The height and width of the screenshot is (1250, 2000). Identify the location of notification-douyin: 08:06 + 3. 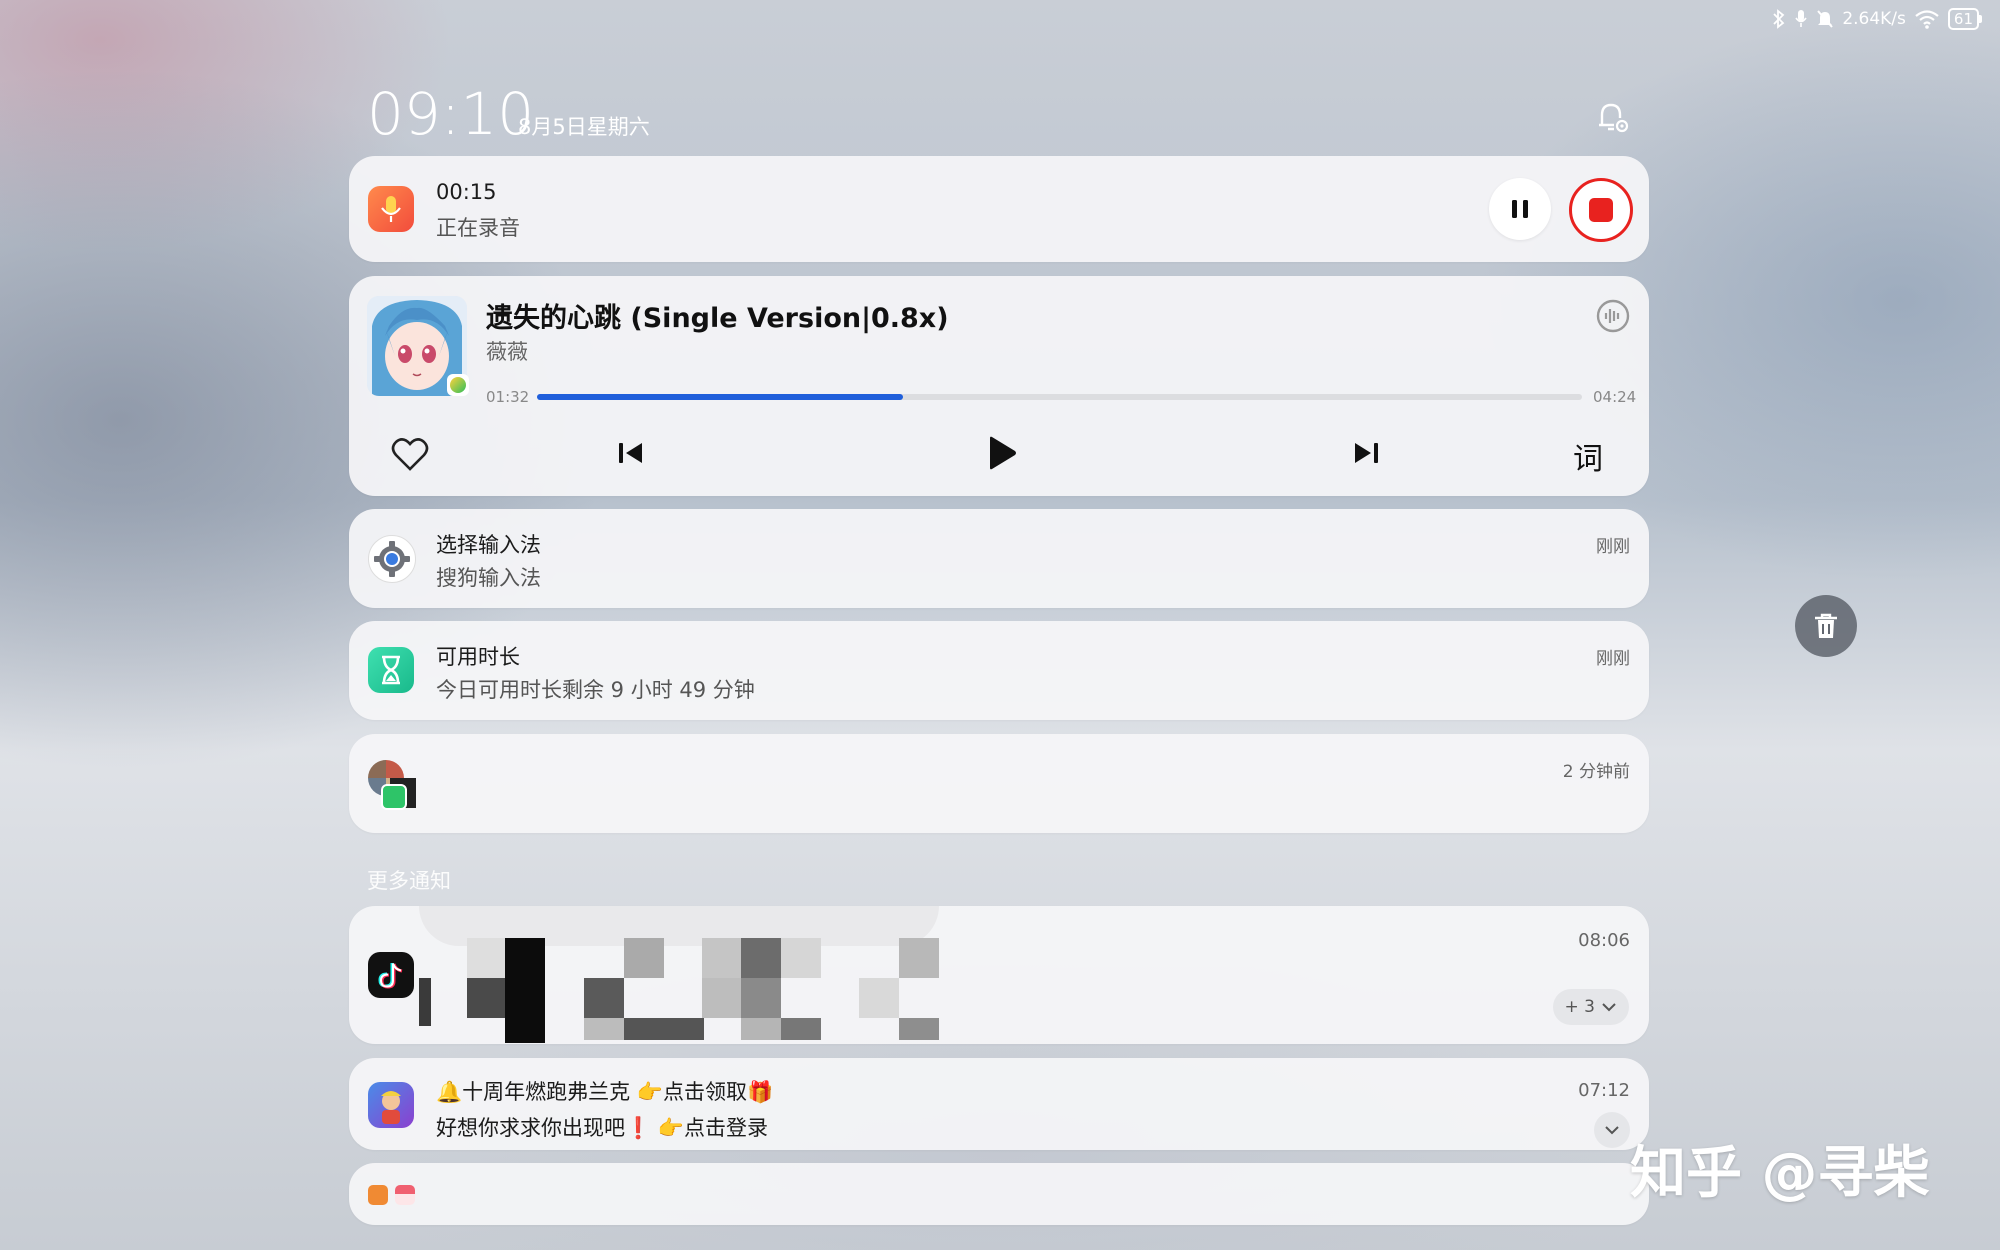
(999, 975).